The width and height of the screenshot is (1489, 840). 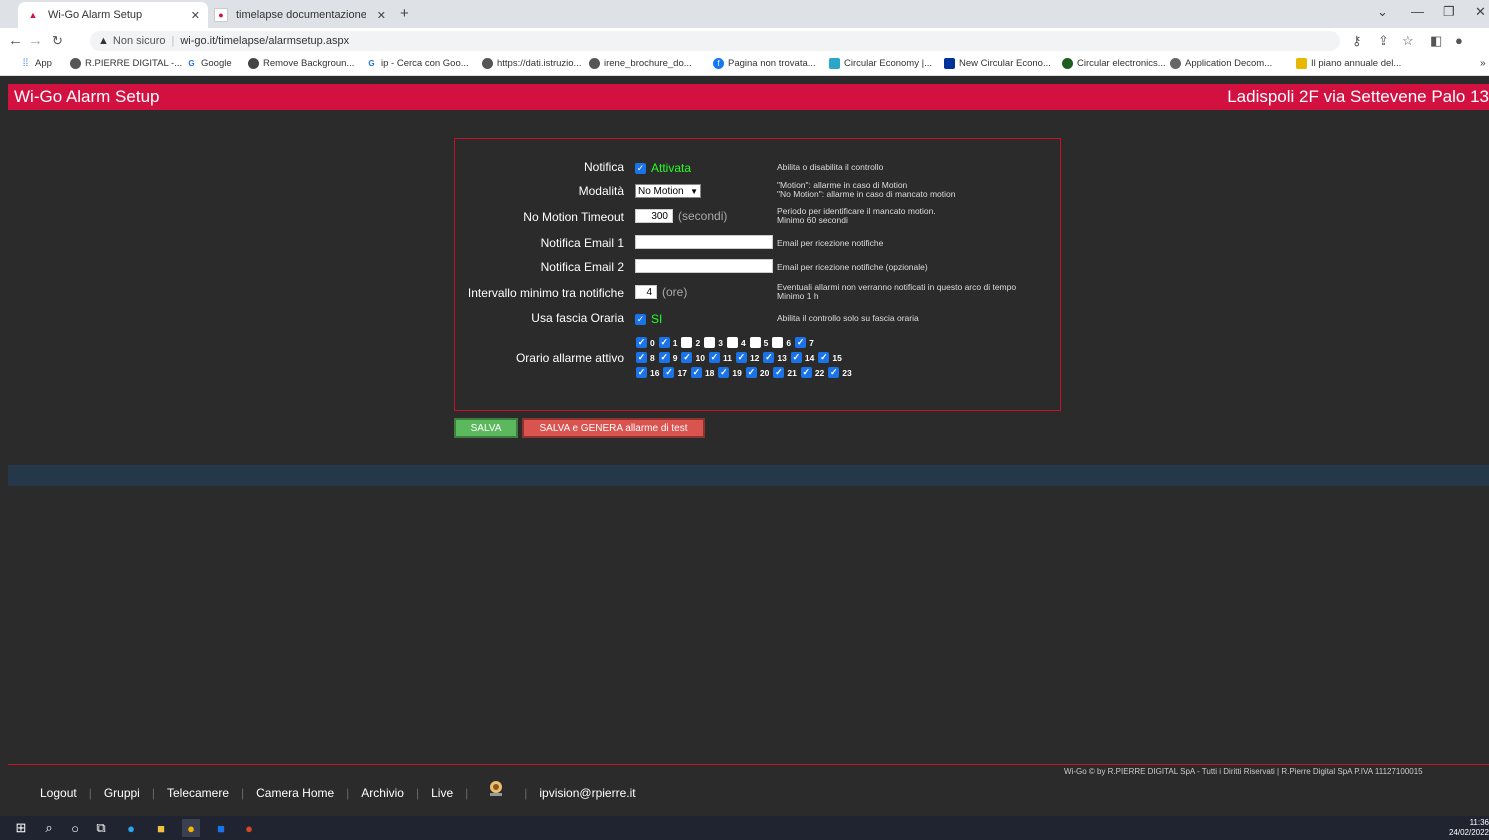 What do you see at coordinates (49, 828) in the screenshot?
I see `search-icon: ⌕` at bounding box center [49, 828].